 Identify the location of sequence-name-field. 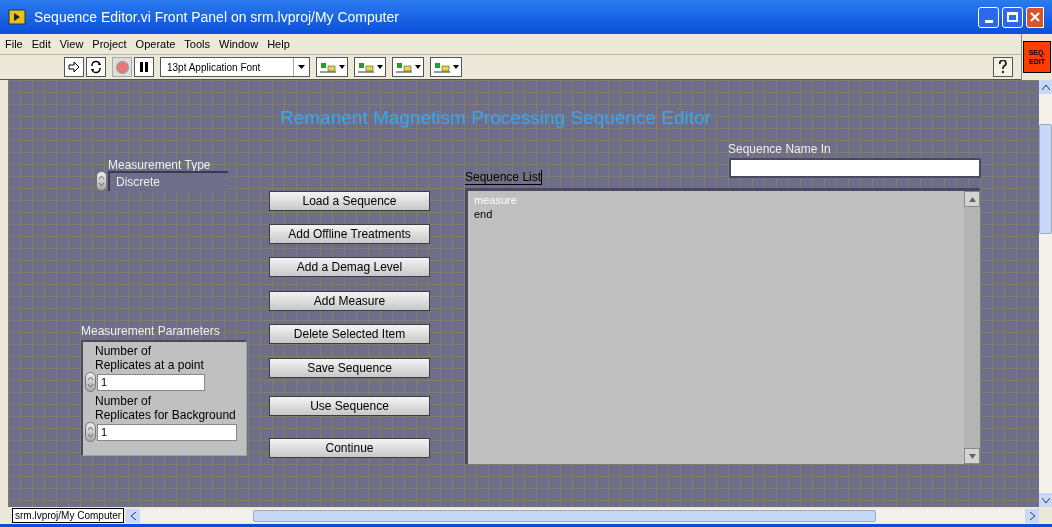
(855, 168).